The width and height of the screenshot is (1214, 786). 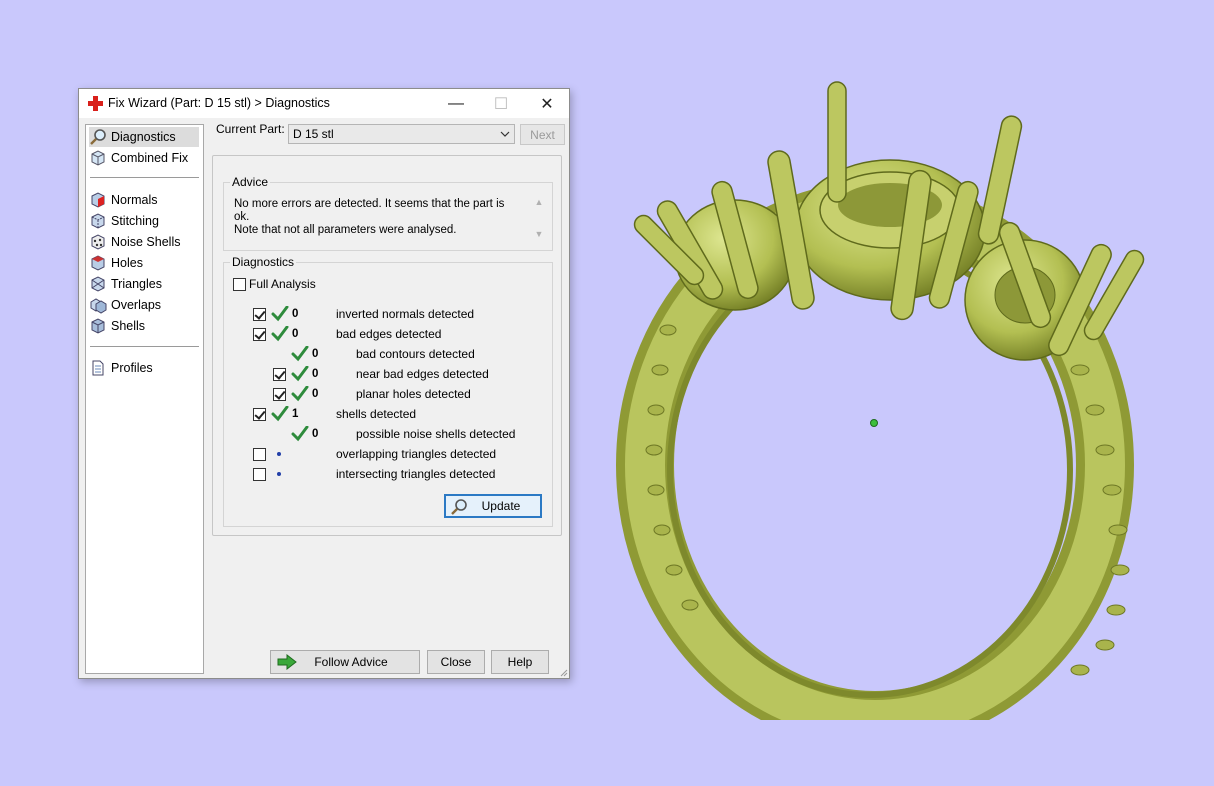 I want to click on diag-row-bad-contours: 0 bad contours detected, so click(x=383, y=354).